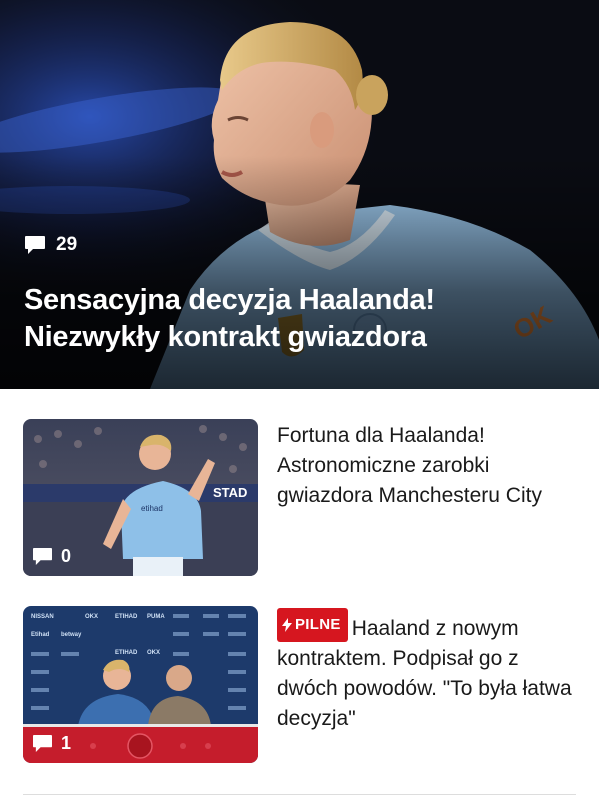 The image size is (599, 797). What do you see at coordinates (229, 300) in the screenshot?
I see `hero-title-line1: Sensacyjna decyzja Haalanda!` at bounding box center [229, 300].